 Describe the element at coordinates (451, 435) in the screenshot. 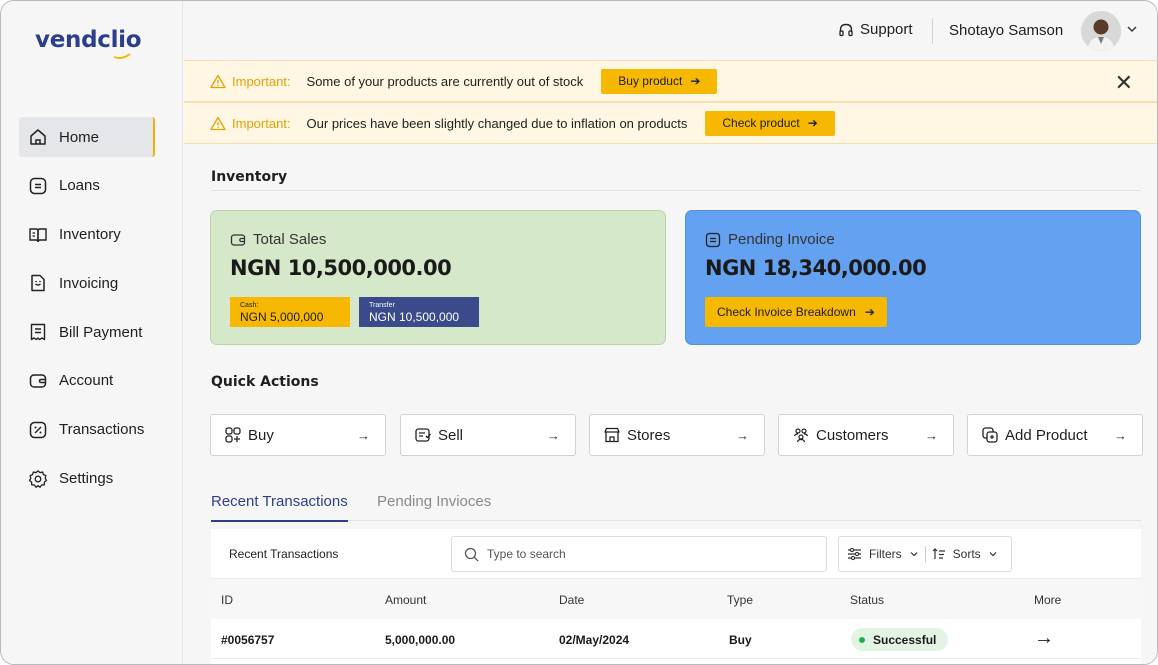

I see `quick-action-label: Sell` at that location.